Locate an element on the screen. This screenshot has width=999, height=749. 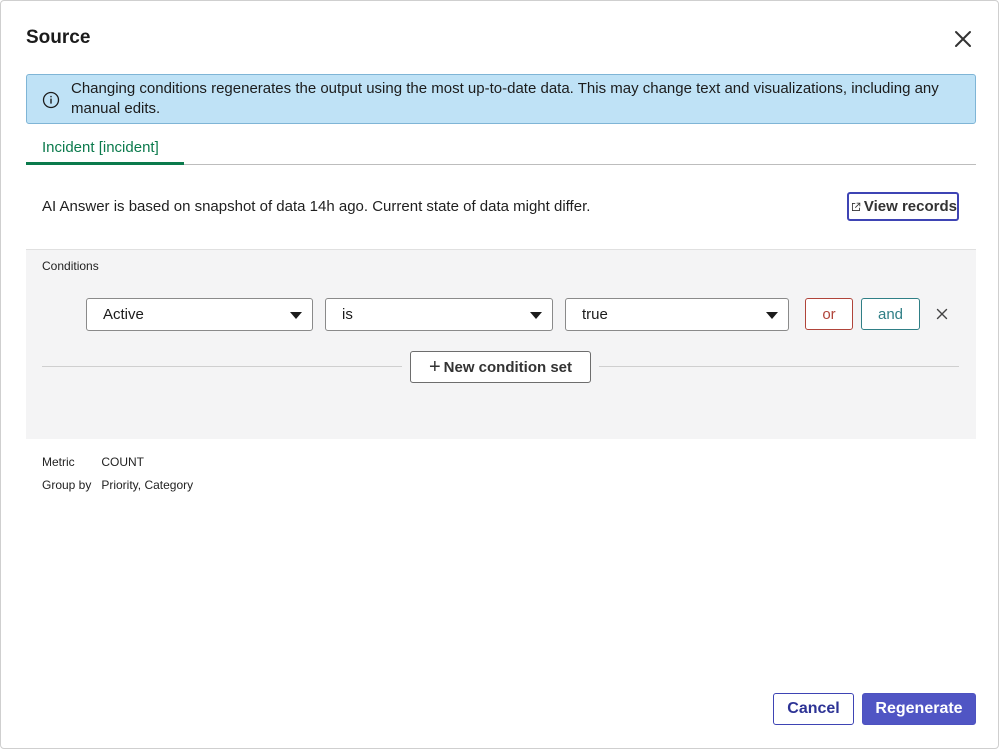
info-icon is located at coordinates (51, 100).